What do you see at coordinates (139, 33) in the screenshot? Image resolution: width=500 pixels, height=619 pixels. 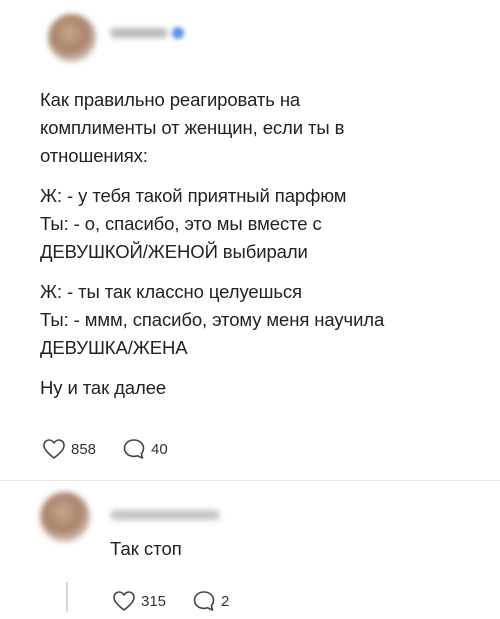 I see `author-name-blurred` at bounding box center [139, 33].